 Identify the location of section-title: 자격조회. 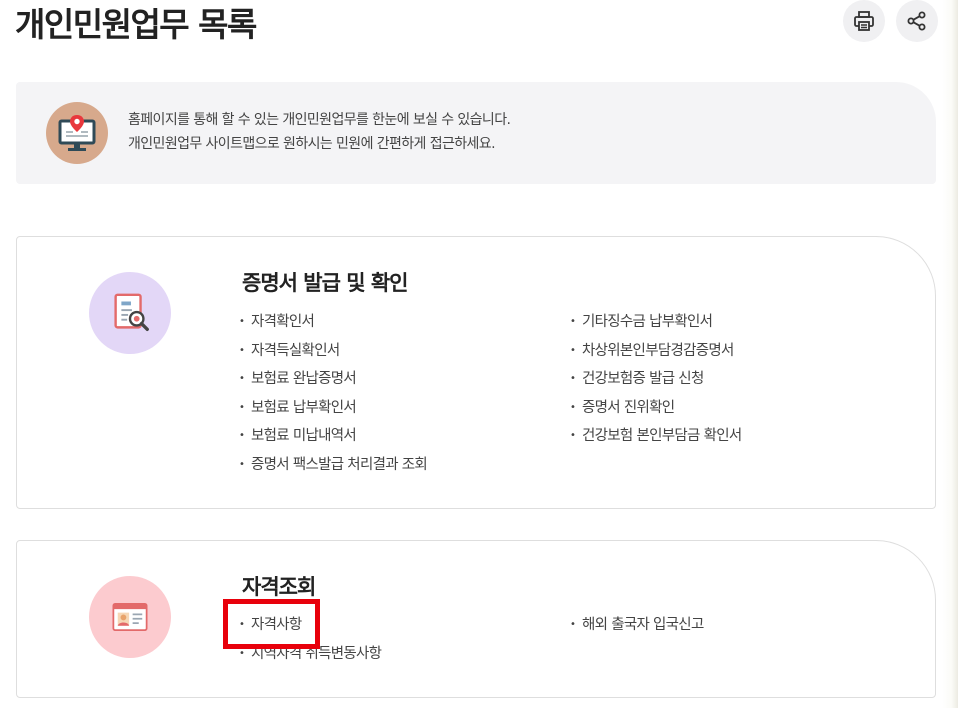
(279, 587).